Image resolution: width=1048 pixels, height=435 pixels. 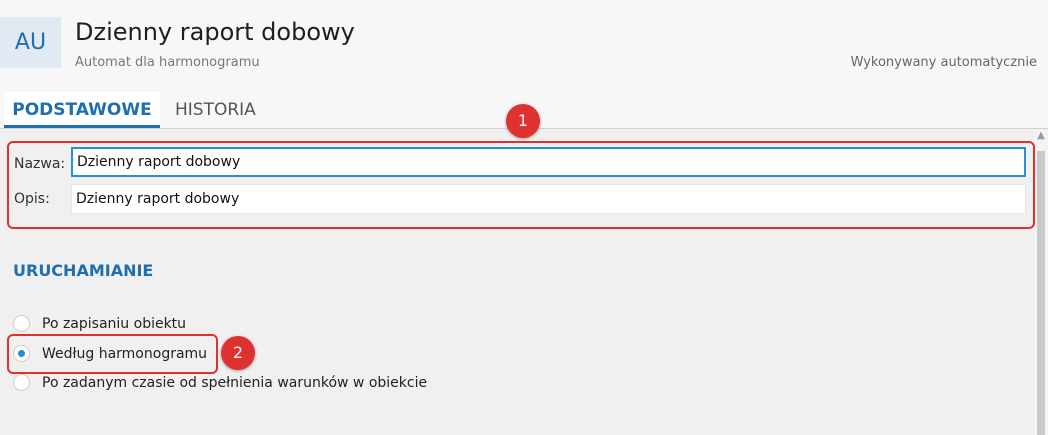 I want to click on tab-podstawowe: PODSTAWOWE, so click(x=82, y=110).